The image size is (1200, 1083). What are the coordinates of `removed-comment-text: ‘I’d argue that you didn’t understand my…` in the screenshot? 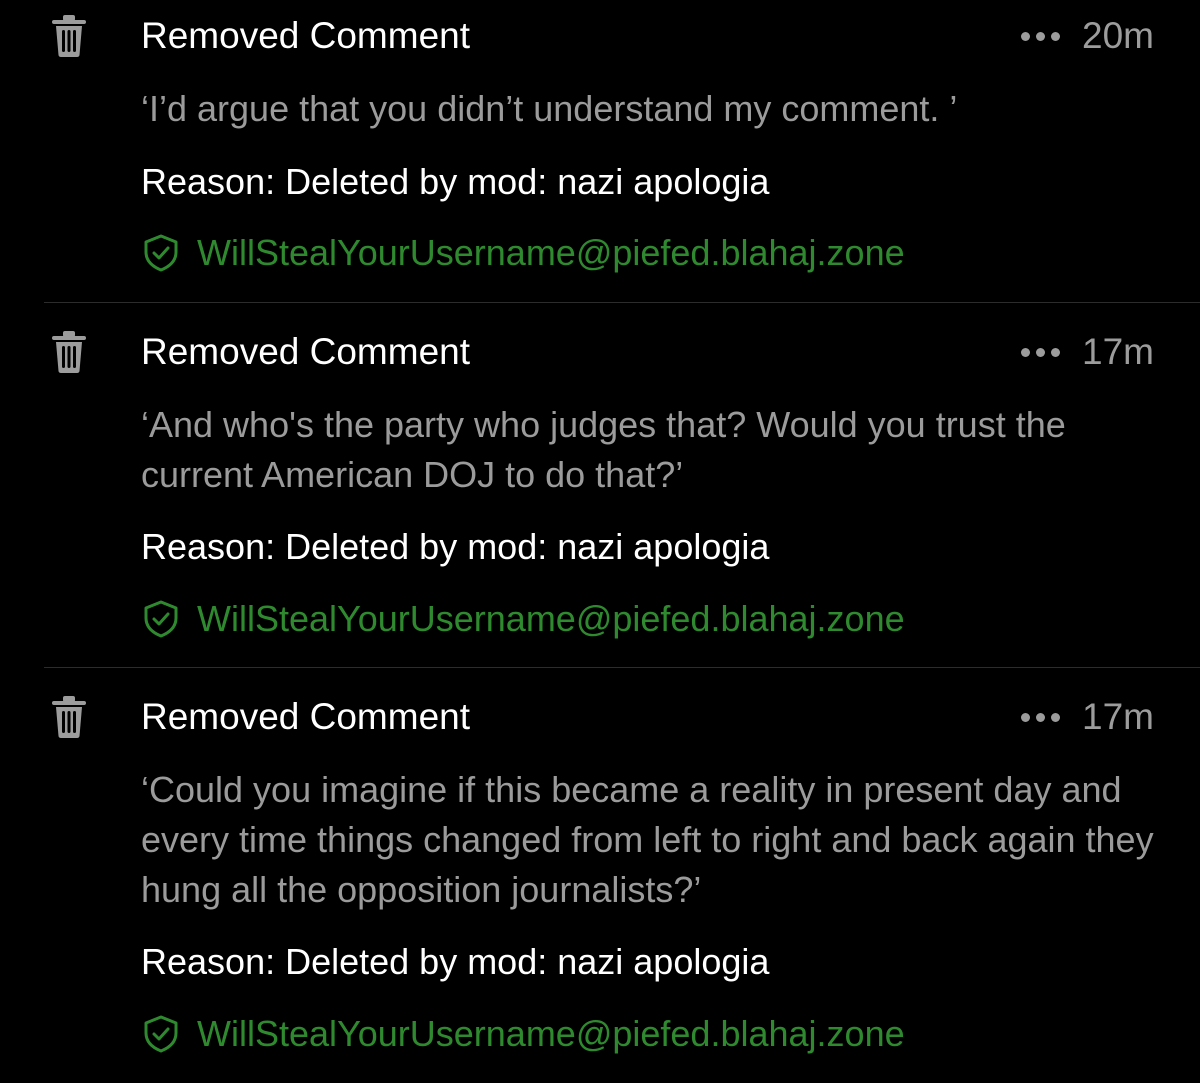 It's located at (549, 108).